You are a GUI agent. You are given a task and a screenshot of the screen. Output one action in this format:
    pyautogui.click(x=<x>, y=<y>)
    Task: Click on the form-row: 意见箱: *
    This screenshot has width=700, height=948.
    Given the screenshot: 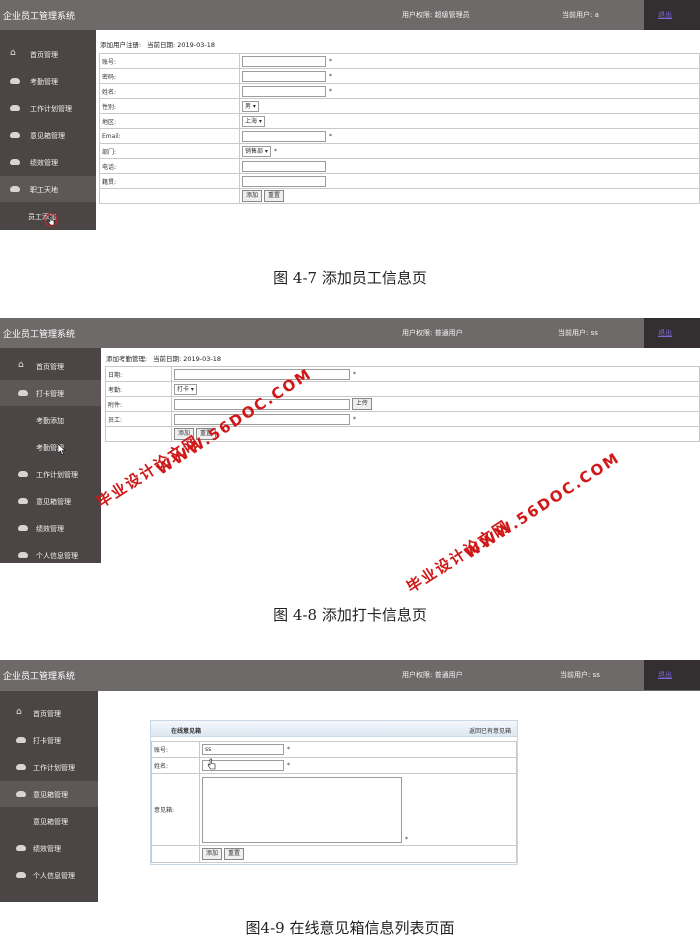 What is the action you would take?
    pyautogui.click(x=334, y=809)
    